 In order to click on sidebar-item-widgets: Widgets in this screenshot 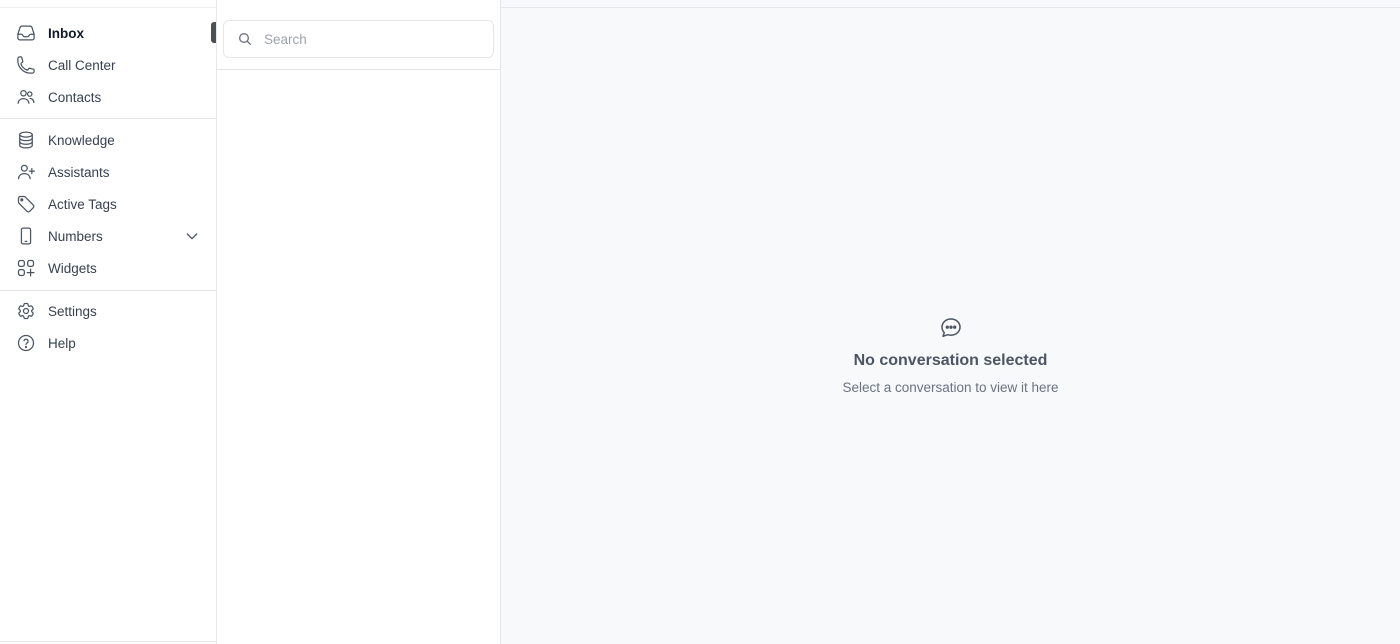, I will do `click(108, 268)`.